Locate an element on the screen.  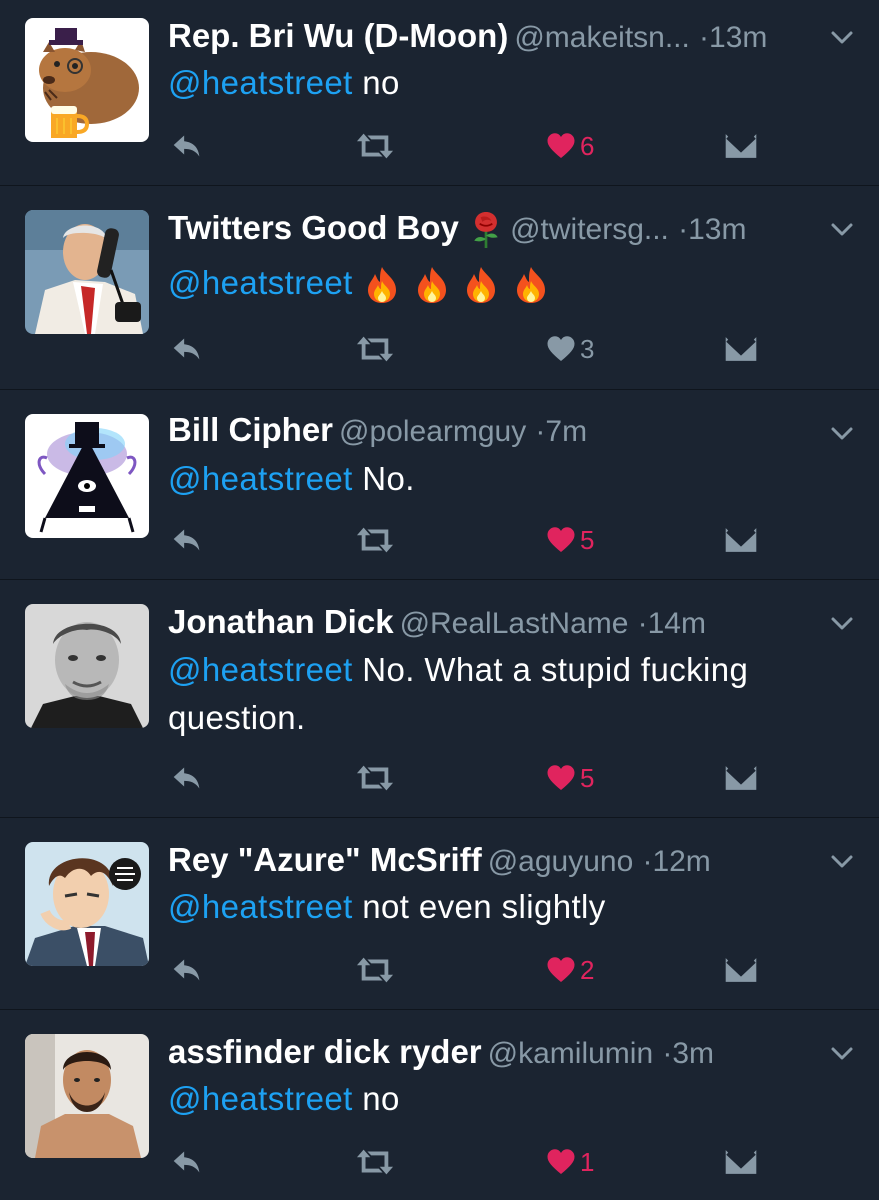
like-count: 5 is located at coordinates (587, 539).